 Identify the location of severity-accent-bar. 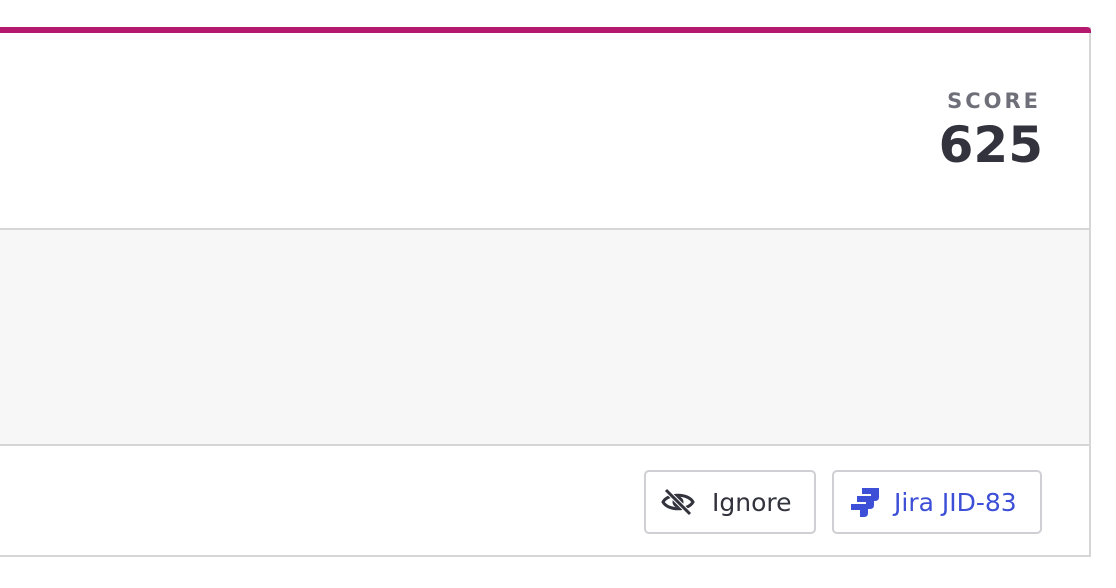
(545, 30).